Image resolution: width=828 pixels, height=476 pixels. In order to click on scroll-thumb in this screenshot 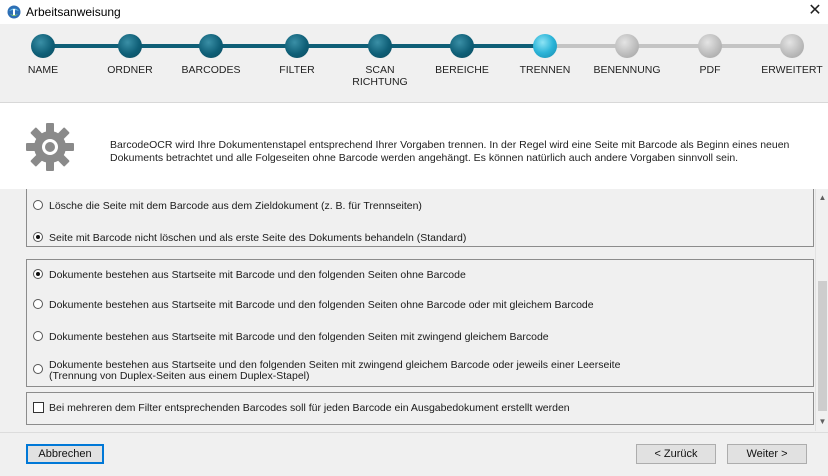, I will do `click(822, 346)`.